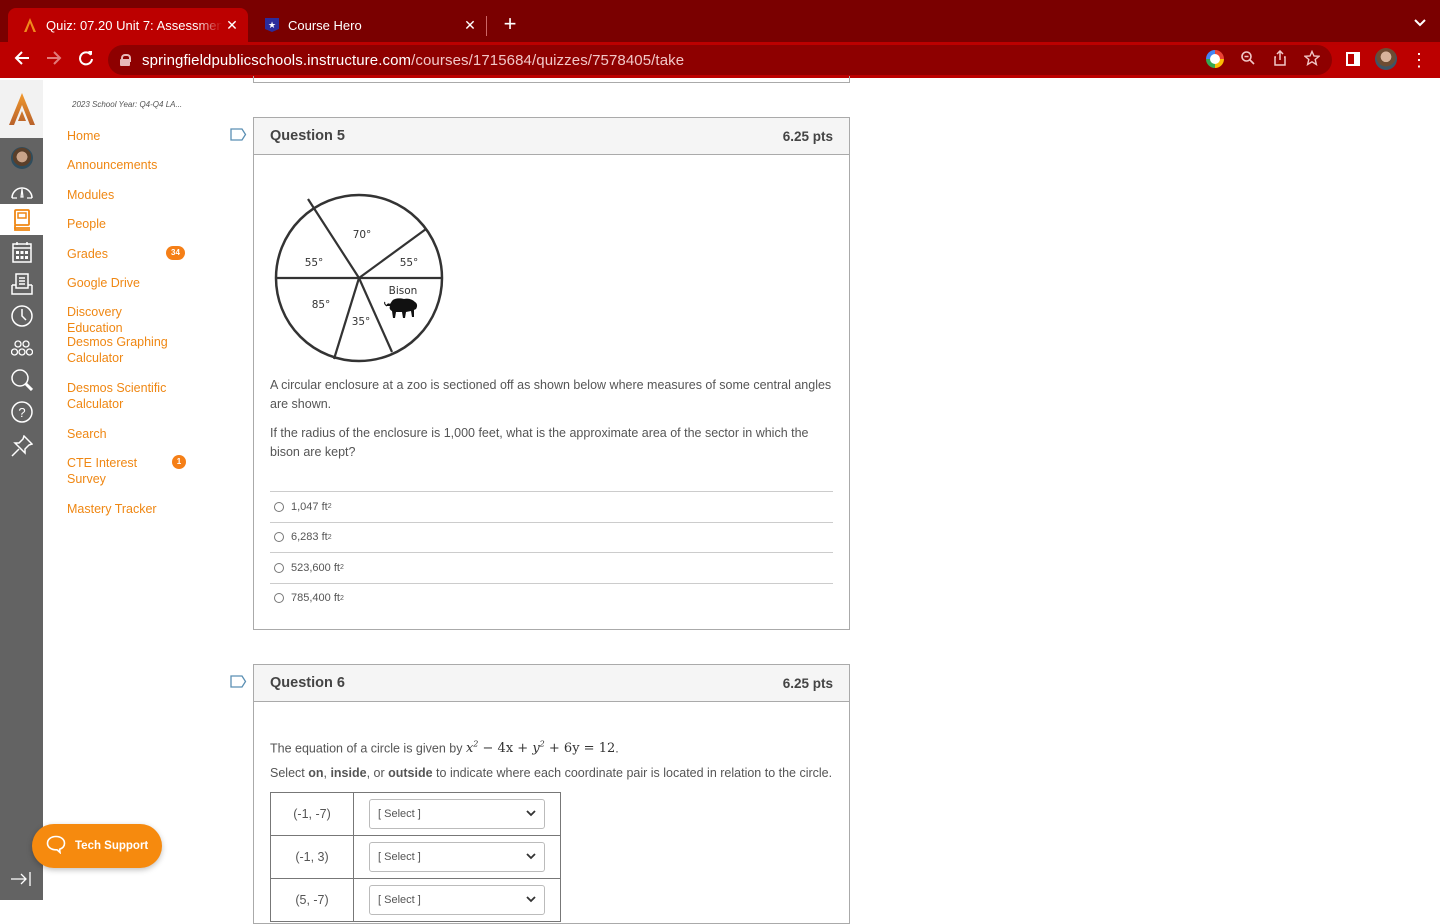 The image size is (1440, 924). Describe the element at coordinates (1248, 60) in the screenshot. I see `zoom-out-icon` at that location.